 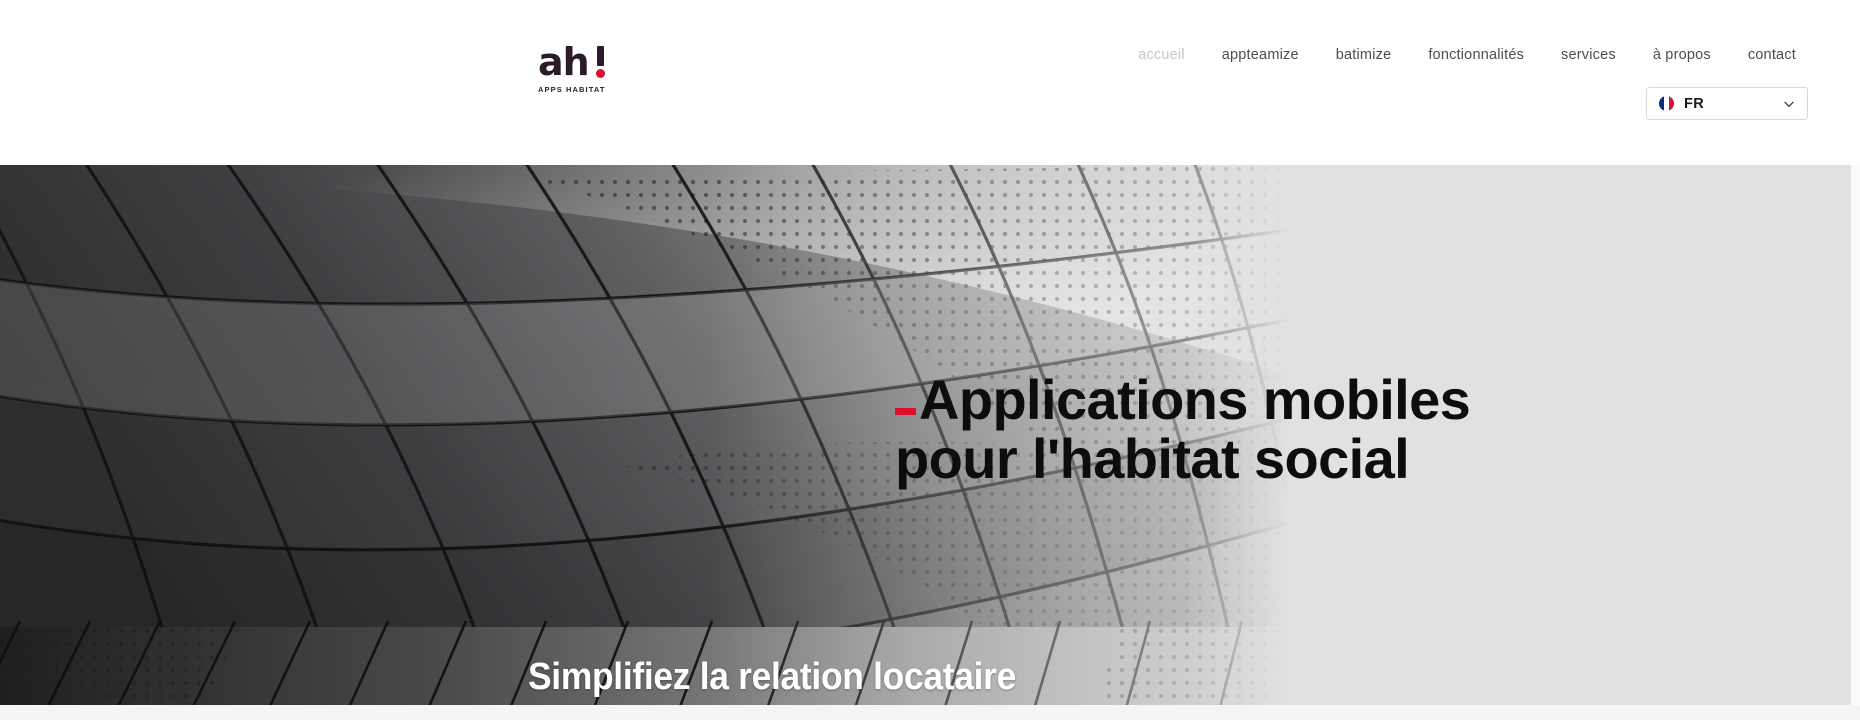 I want to click on brand-logo: ah APPS HABITAT, so click(x=578, y=71).